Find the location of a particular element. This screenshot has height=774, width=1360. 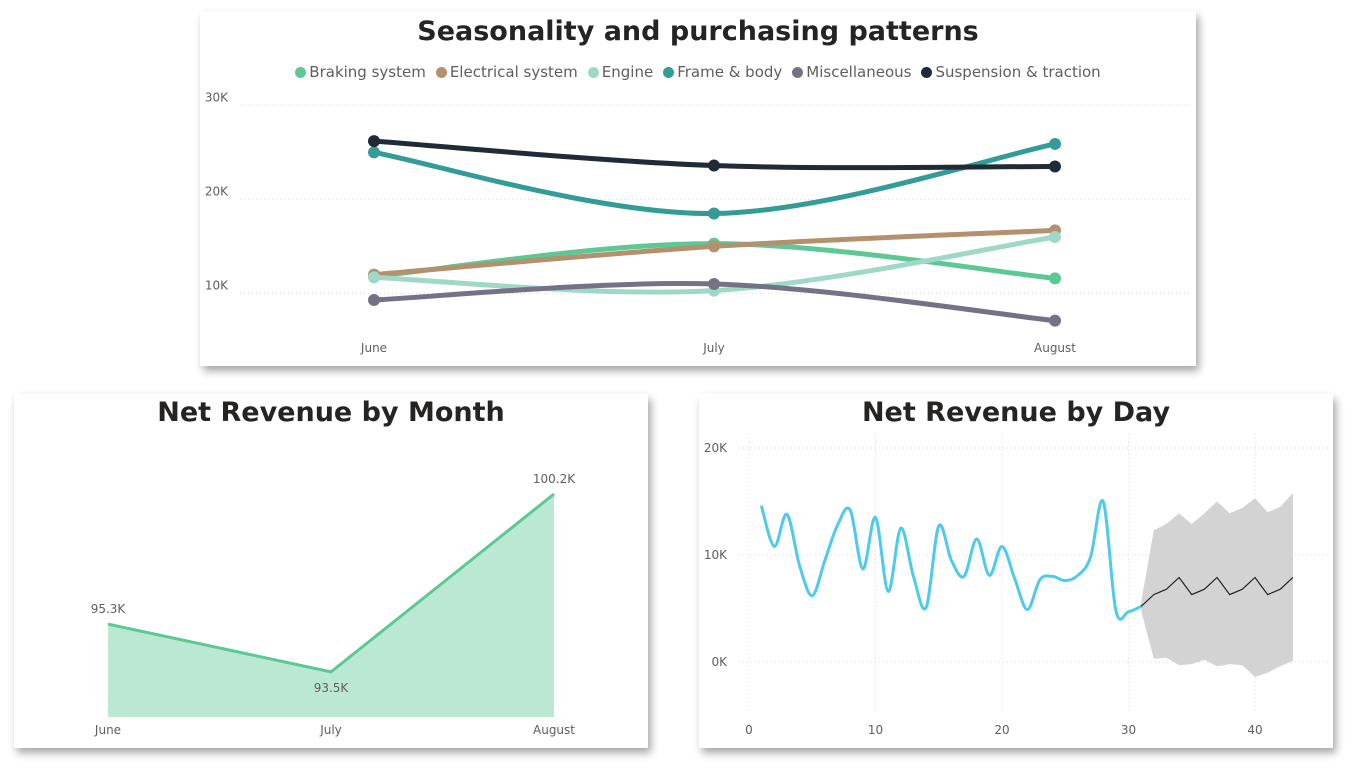

x-tick-label: 20 is located at coordinates (1001, 730).